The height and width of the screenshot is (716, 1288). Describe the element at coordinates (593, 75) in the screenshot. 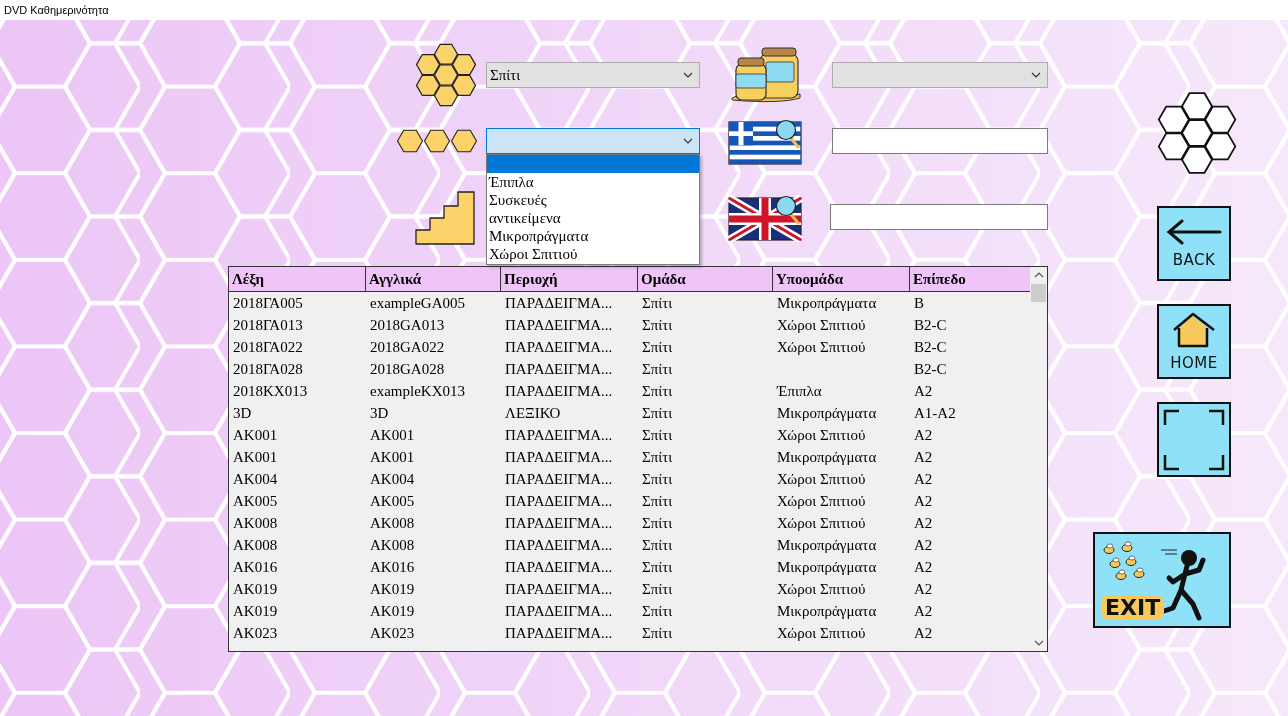

I see `group-dropdown: Σπίτι` at that location.